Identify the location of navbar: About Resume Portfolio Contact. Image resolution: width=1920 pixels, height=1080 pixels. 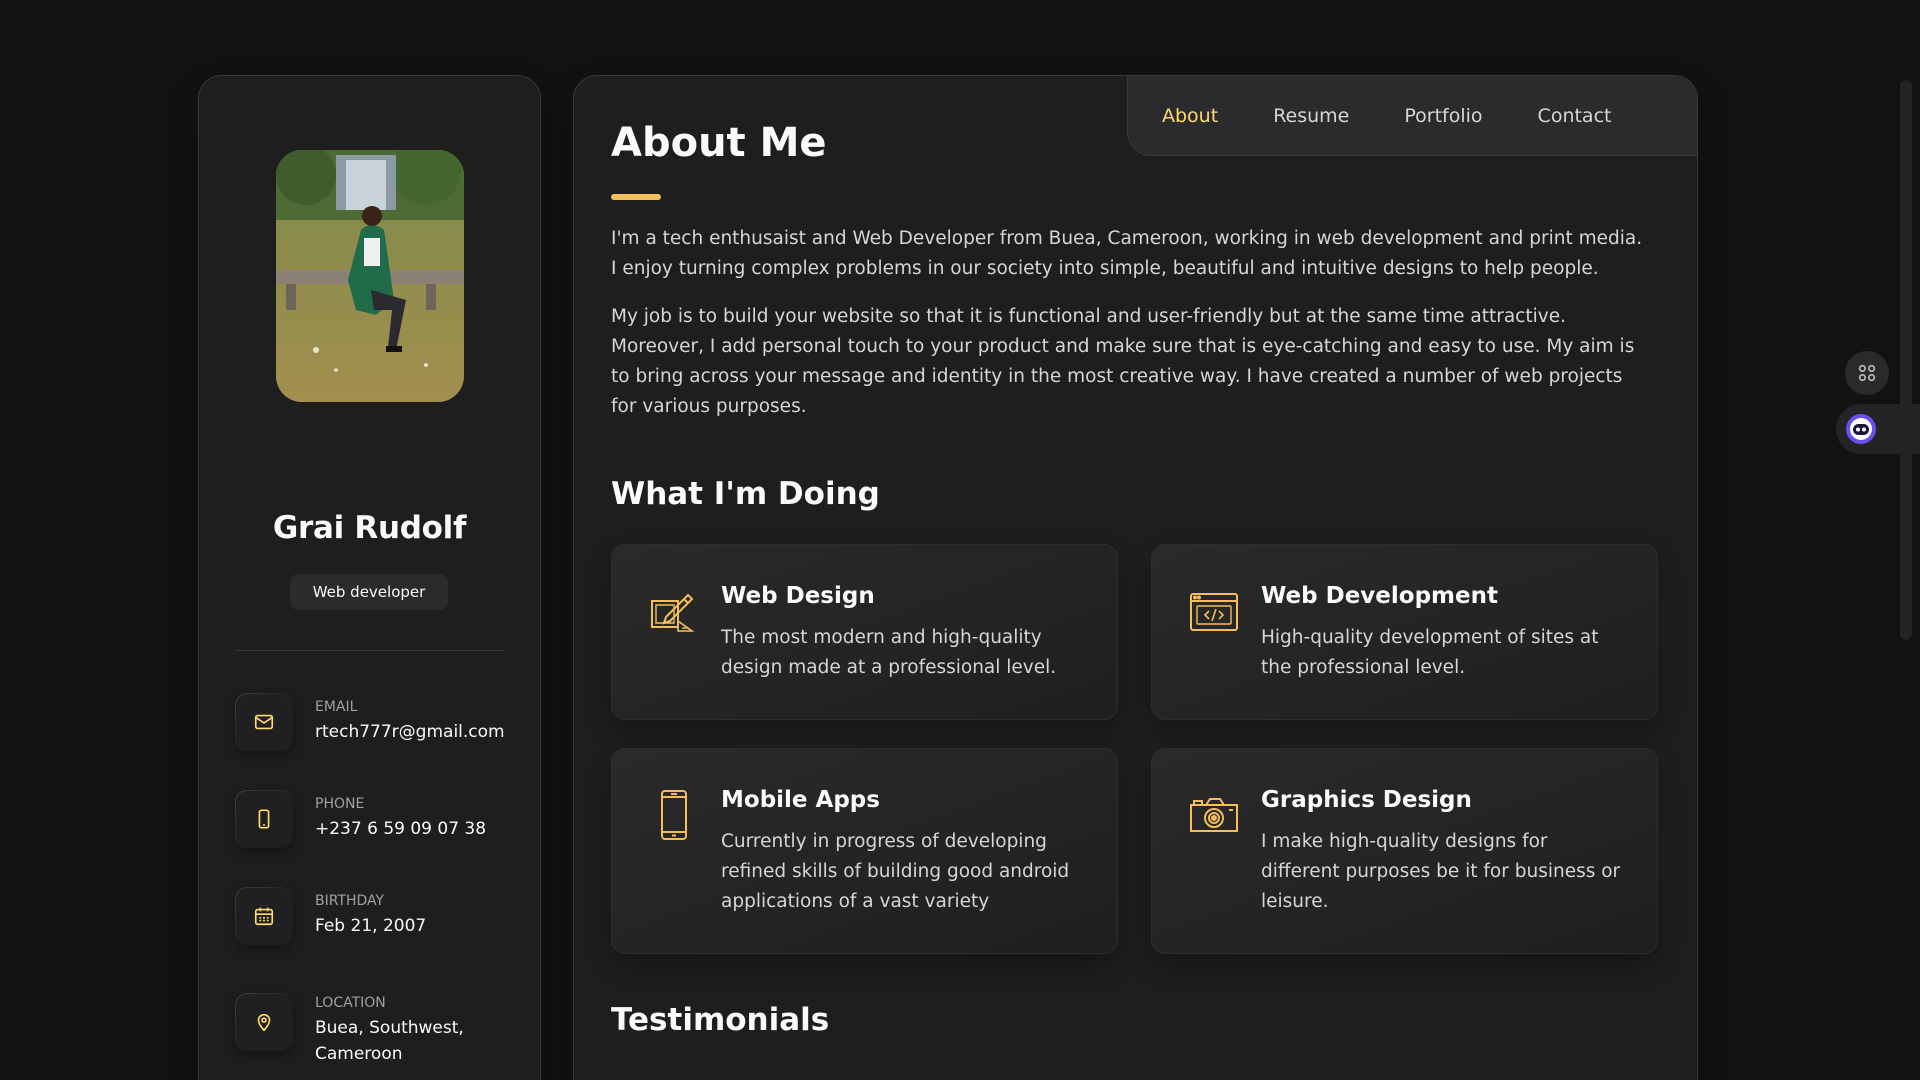
(1412, 116).